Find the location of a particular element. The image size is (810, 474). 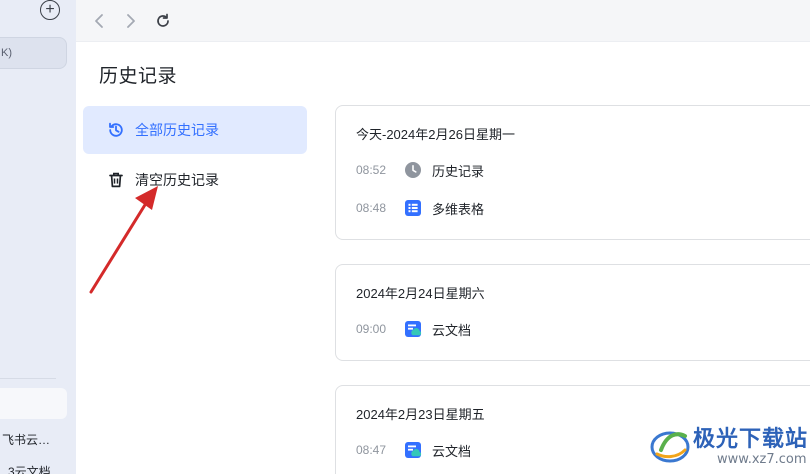

watermark-logo-icon is located at coordinates (670, 447).